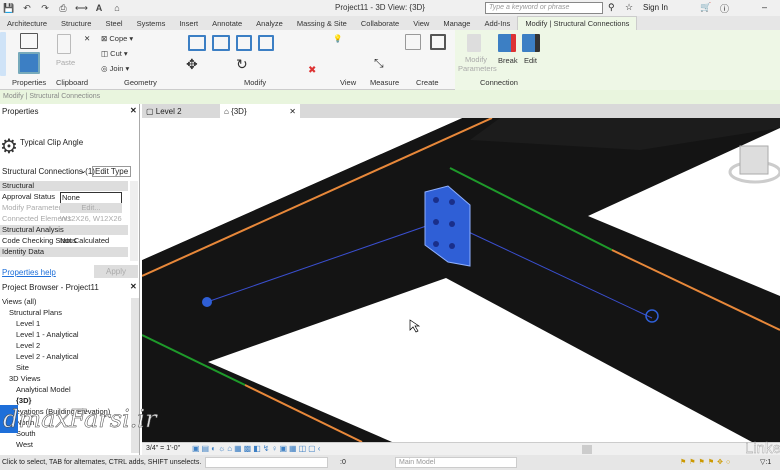 This screenshot has width=780, height=470. What do you see at coordinates (207, 302) in the screenshot?
I see `analytical-node` at bounding box center [207, 302].